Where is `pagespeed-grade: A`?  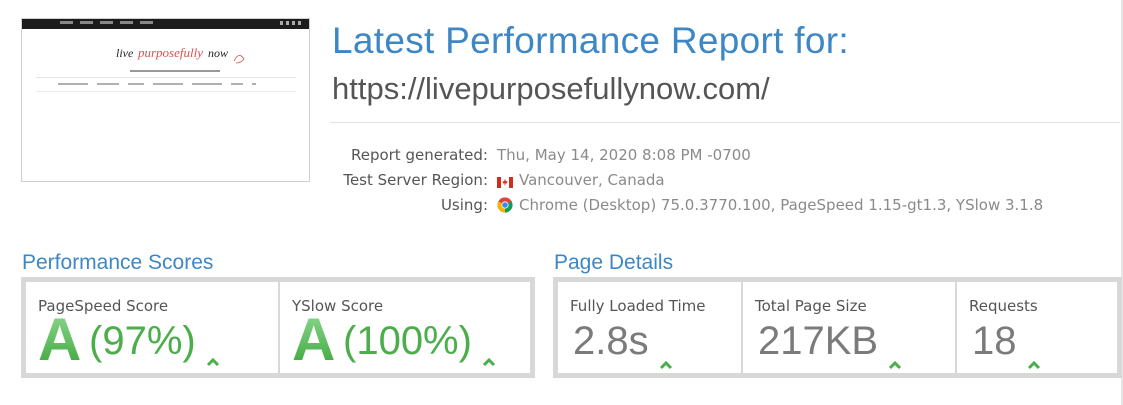 pagespeed-grade: A is located at coordinates (60, 339).